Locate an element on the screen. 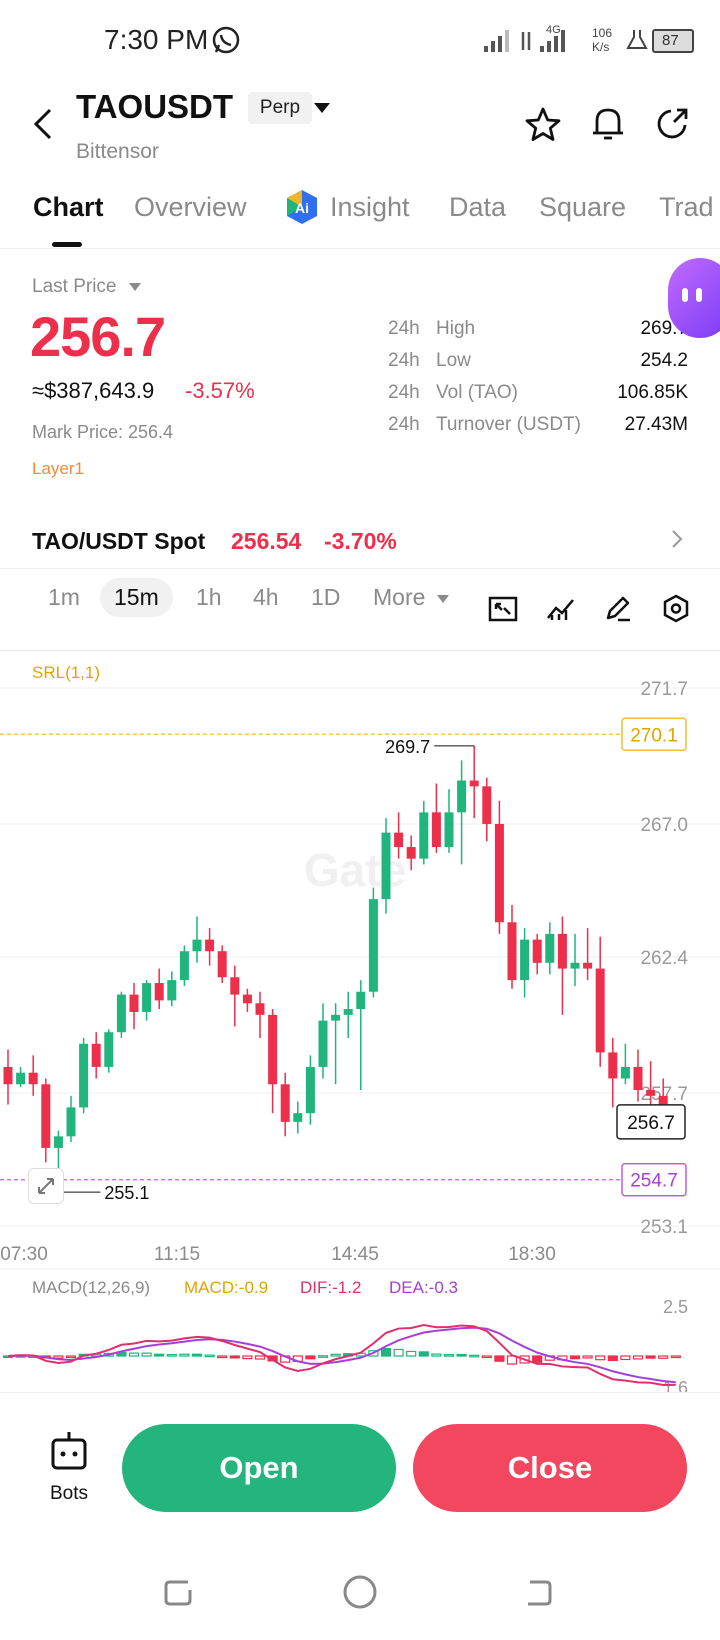 The height and width of the screenshot is (1640, 720). indicator-icon is located at coordinates (561, 609).